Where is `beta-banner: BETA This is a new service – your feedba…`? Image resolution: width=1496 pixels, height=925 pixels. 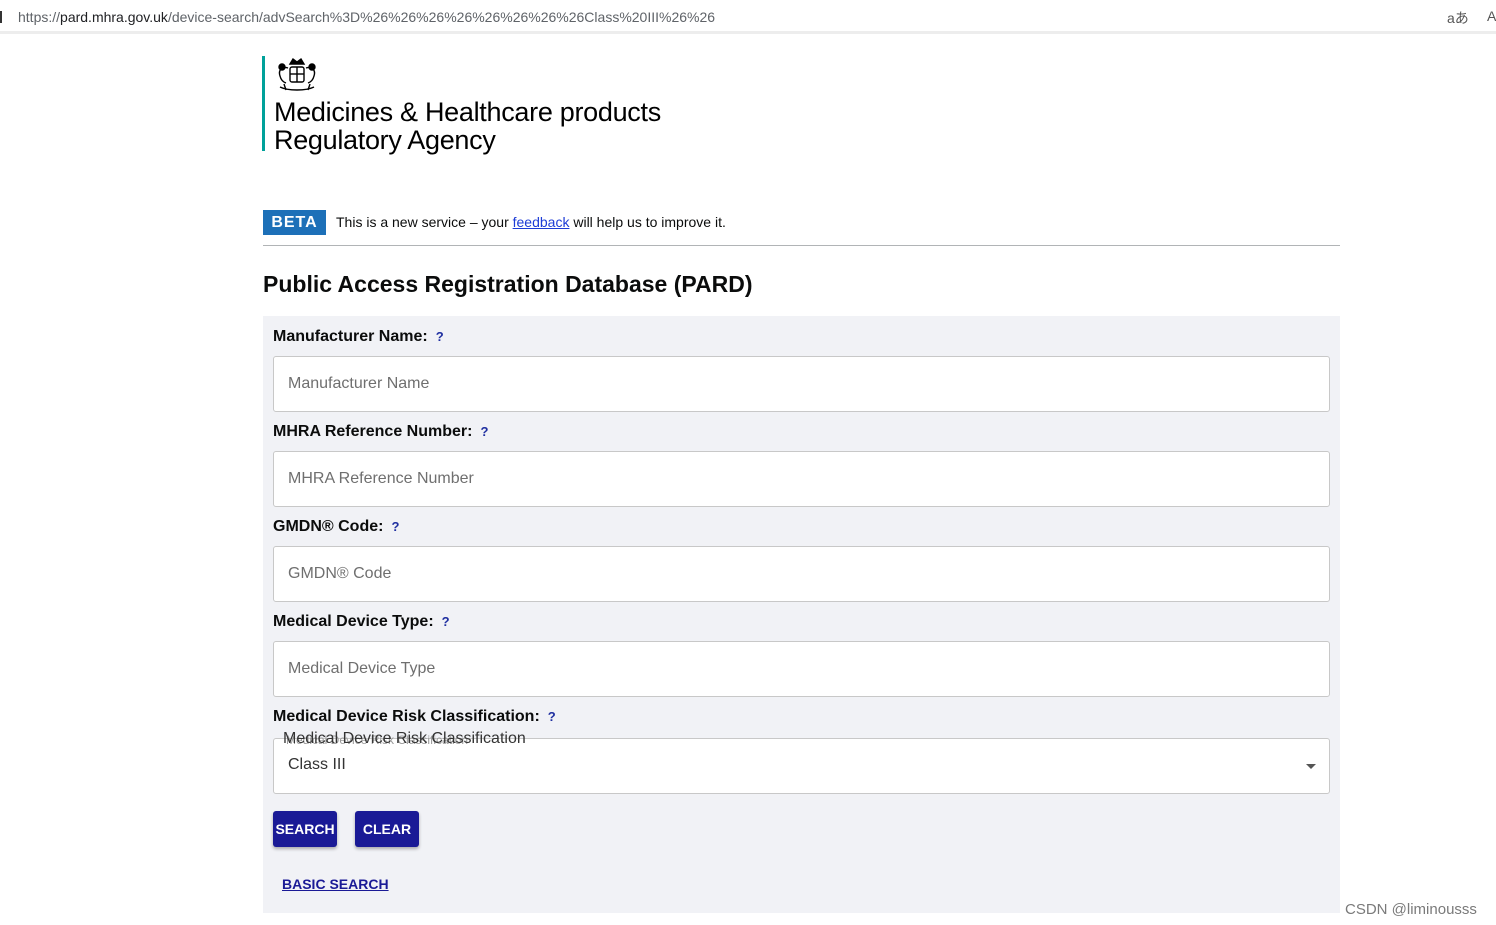
beta-banner: BETA This is a new service – your feedba… is located at coordinates (801, 228).